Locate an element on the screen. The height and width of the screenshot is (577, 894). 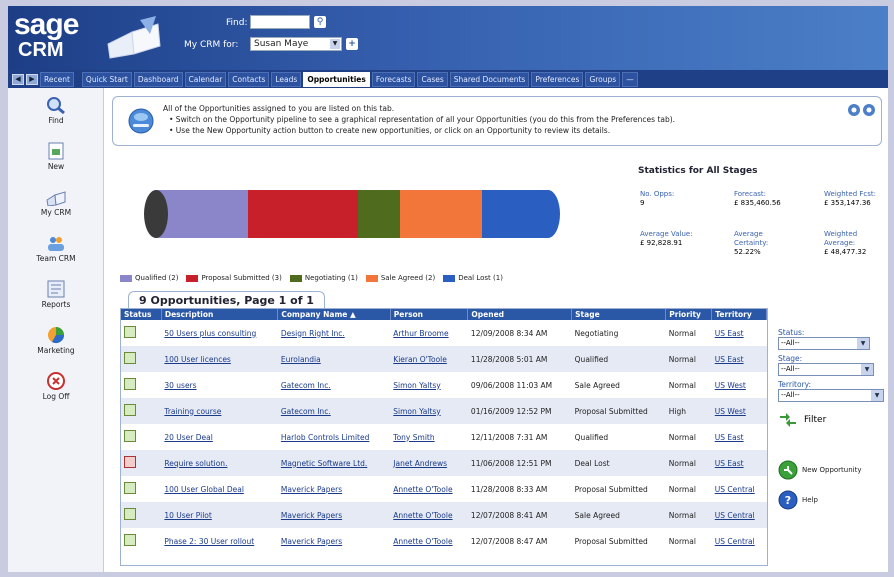
table-cell-link: 100 User Global Deal is located at coordinates (219, 489).